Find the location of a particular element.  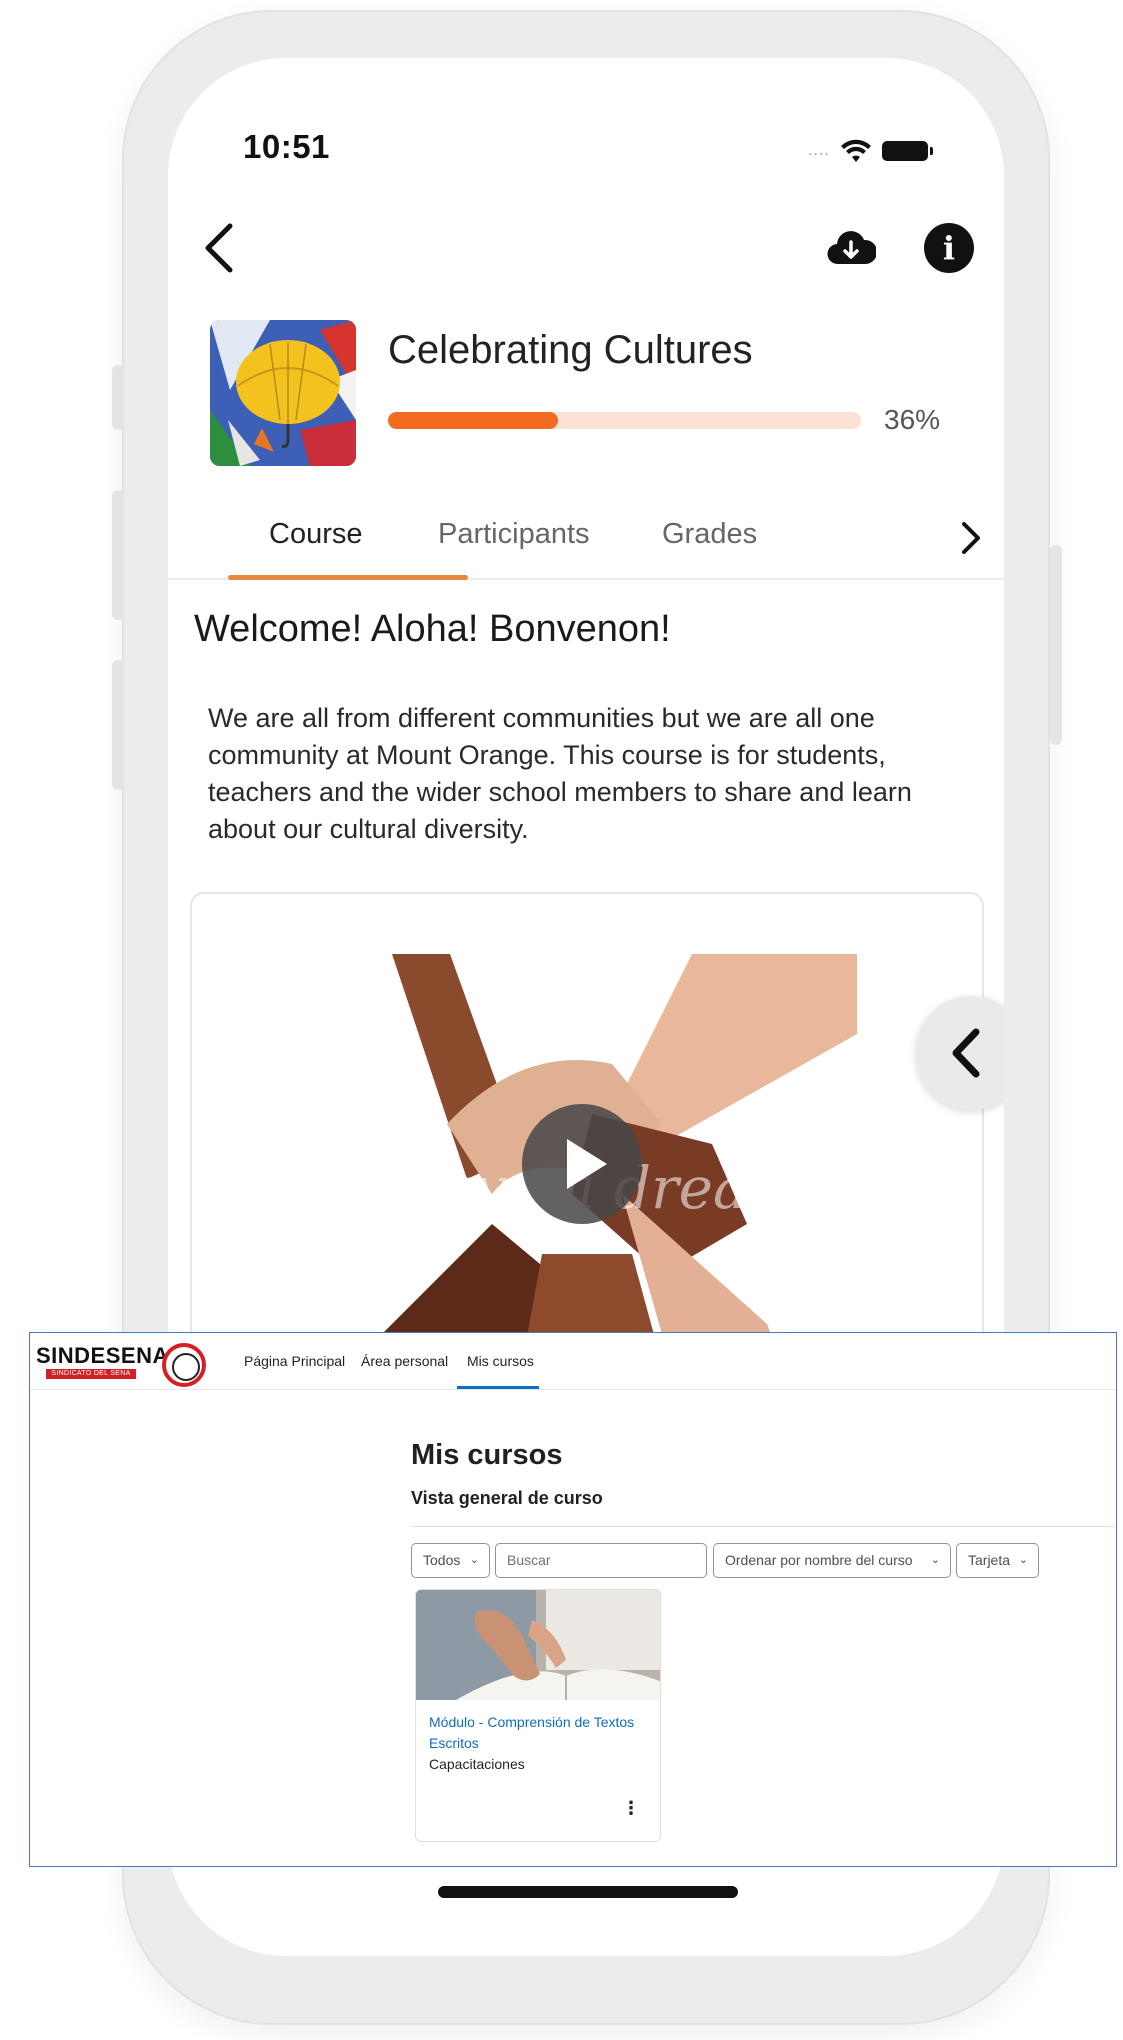

section-heading: Welcome! Aloha! Bonvenon! is located at coordinates (432, 629).